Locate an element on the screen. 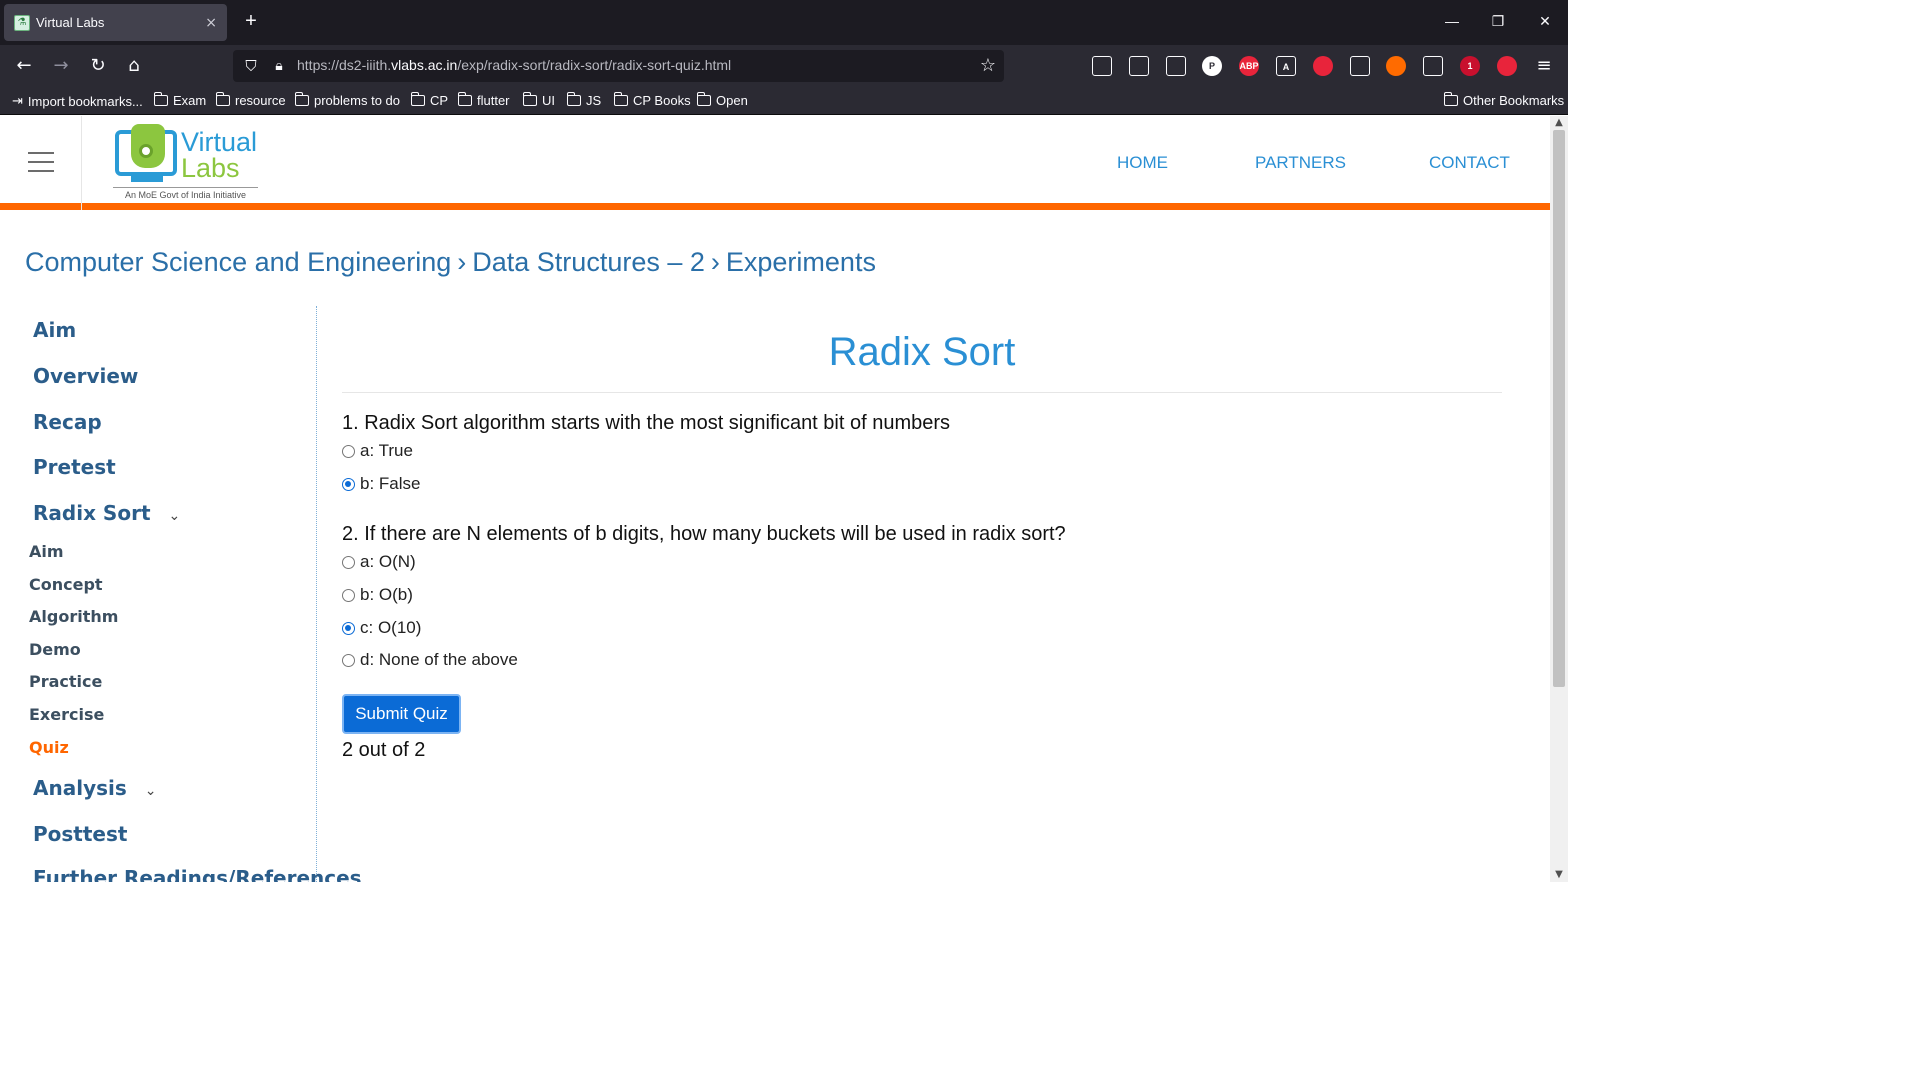  close-window-icon: ✕ is located at coordinates (1545, 21).